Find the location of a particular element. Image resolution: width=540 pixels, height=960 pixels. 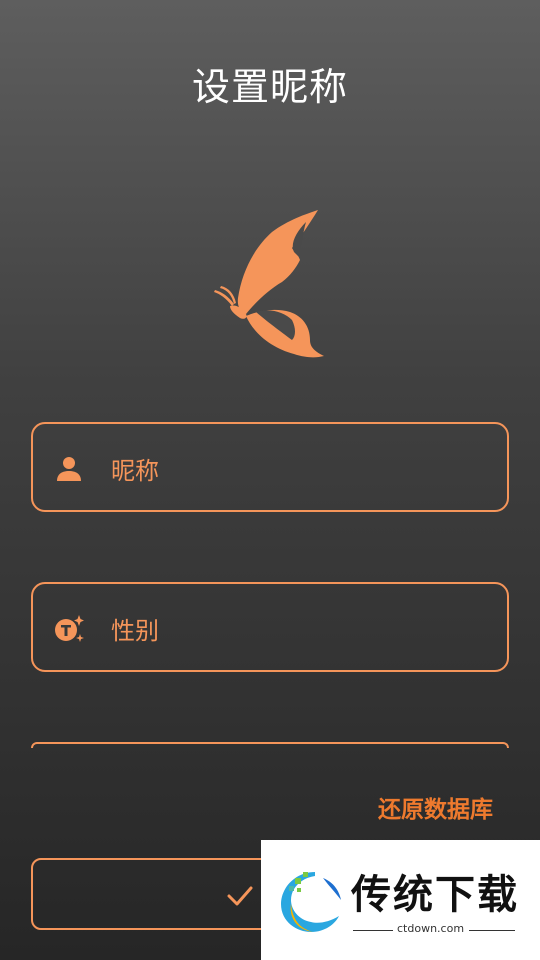

gender-field: 性别 is located at coordinates (270, 627).